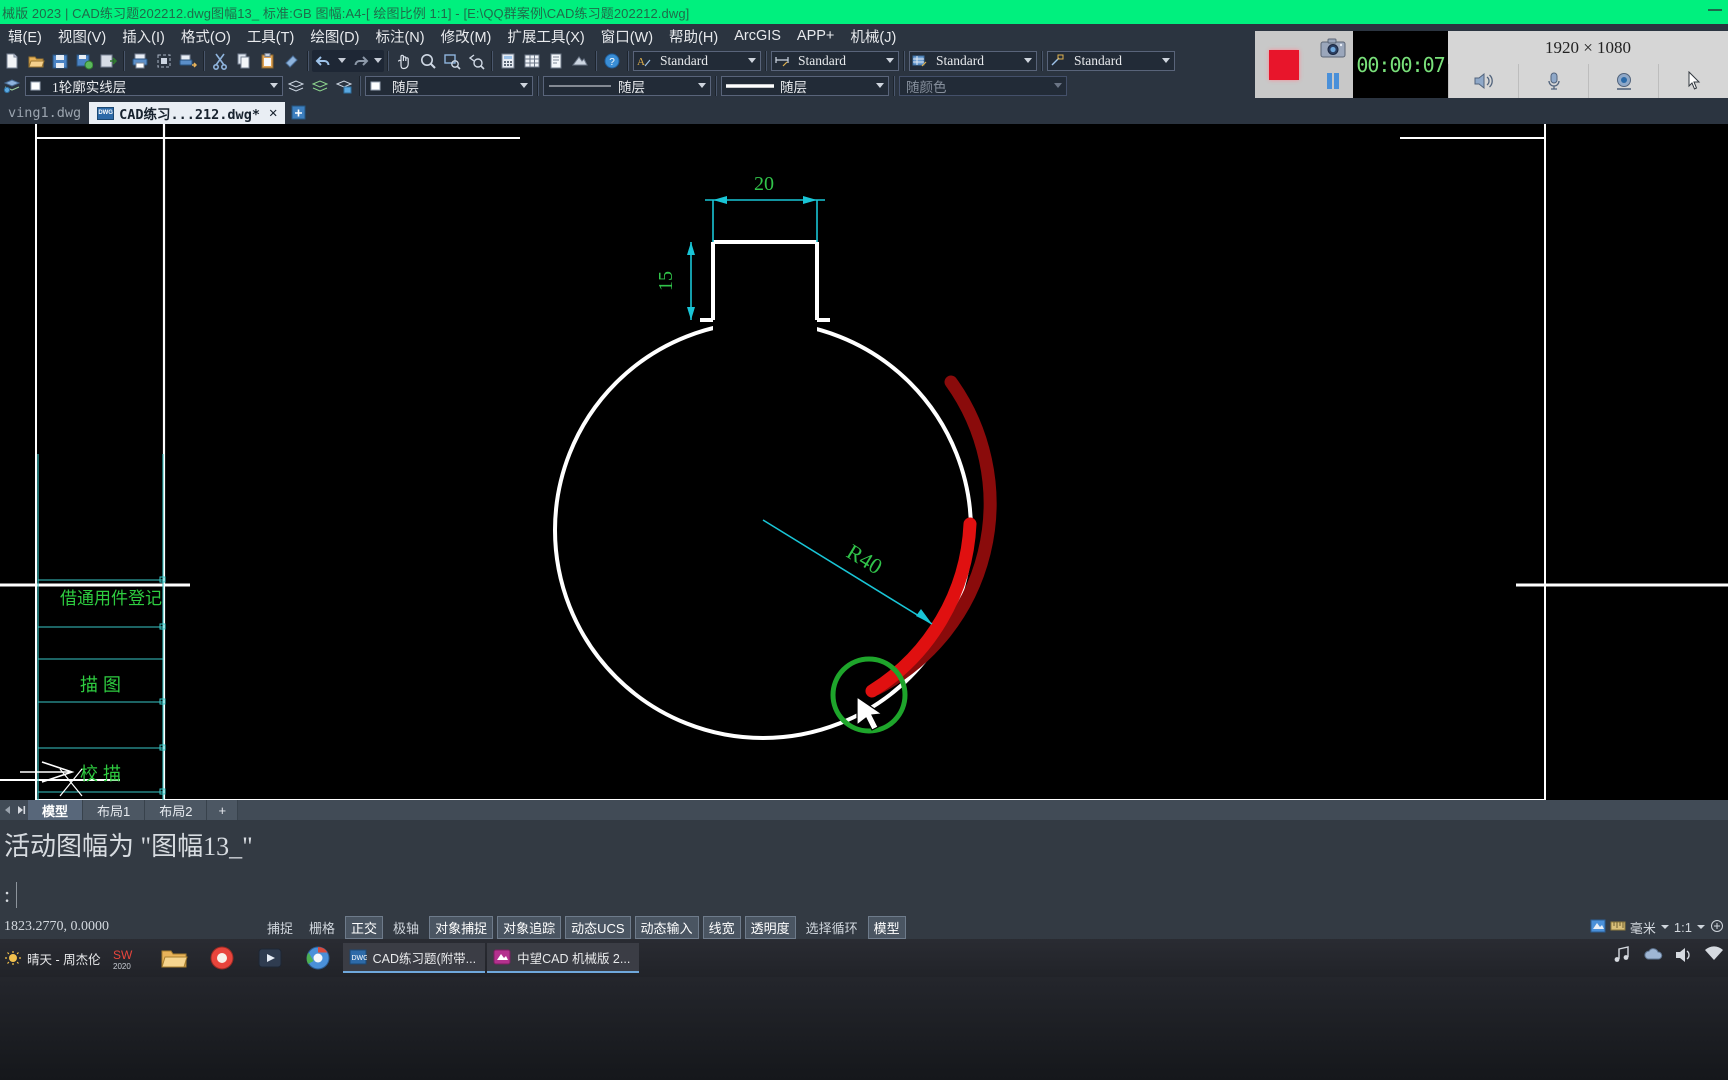  Describe the element at coordinates (1665, 927) in the screenshot. I see `units-chevron-icon` at that location.